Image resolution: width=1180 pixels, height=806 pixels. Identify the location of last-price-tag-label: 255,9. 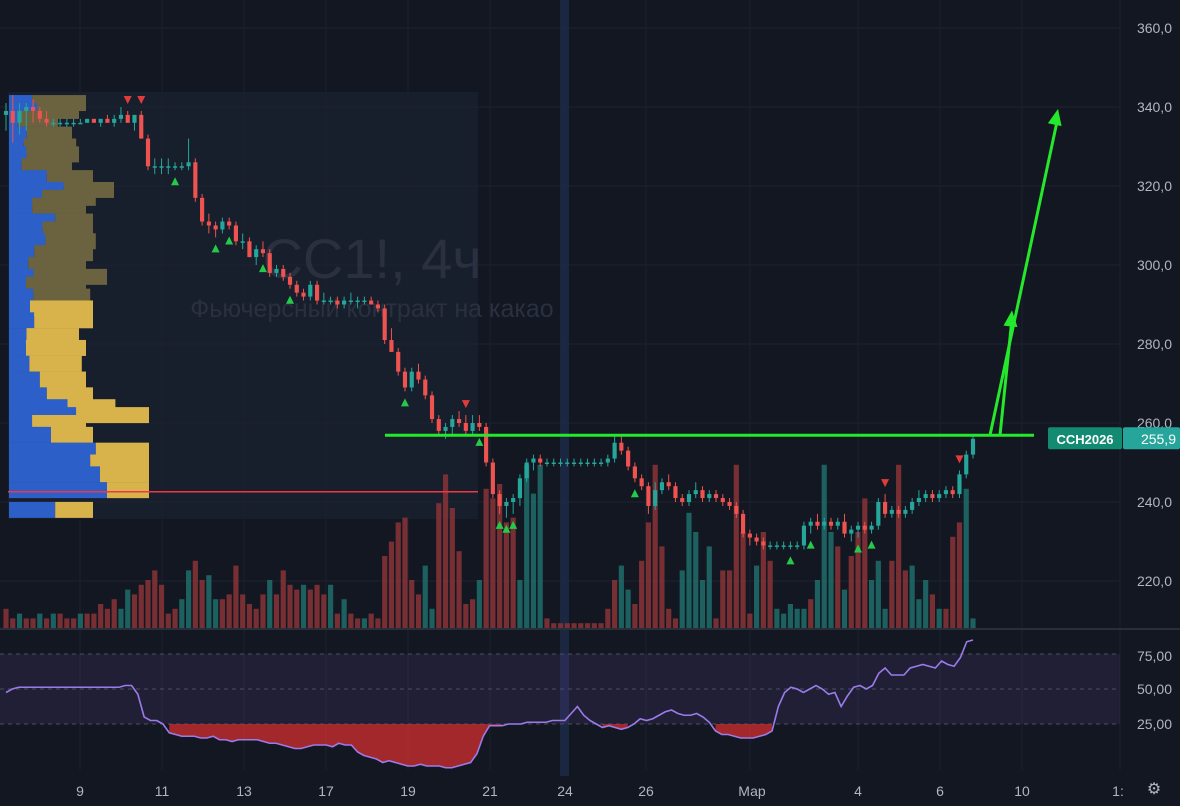
(1158, 439).